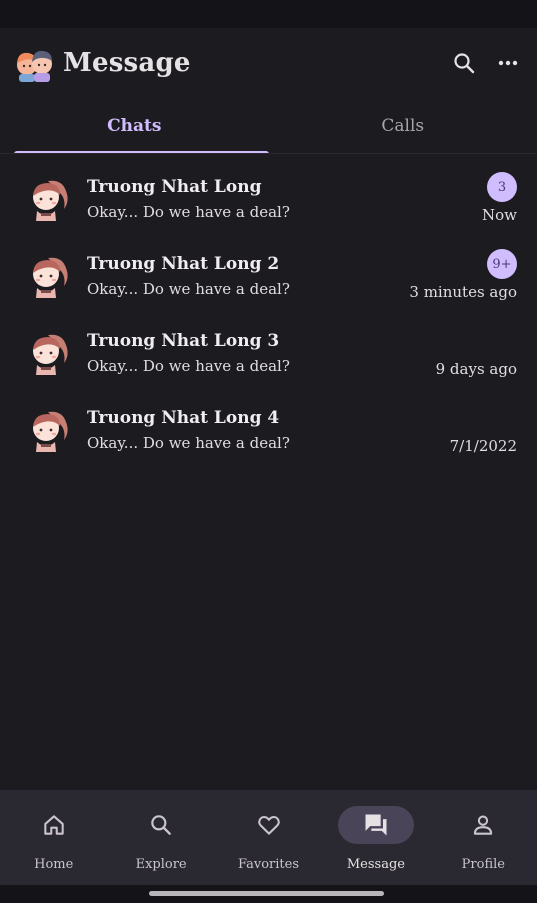  I want to click on tab-label: Chats, so click(134, 126).